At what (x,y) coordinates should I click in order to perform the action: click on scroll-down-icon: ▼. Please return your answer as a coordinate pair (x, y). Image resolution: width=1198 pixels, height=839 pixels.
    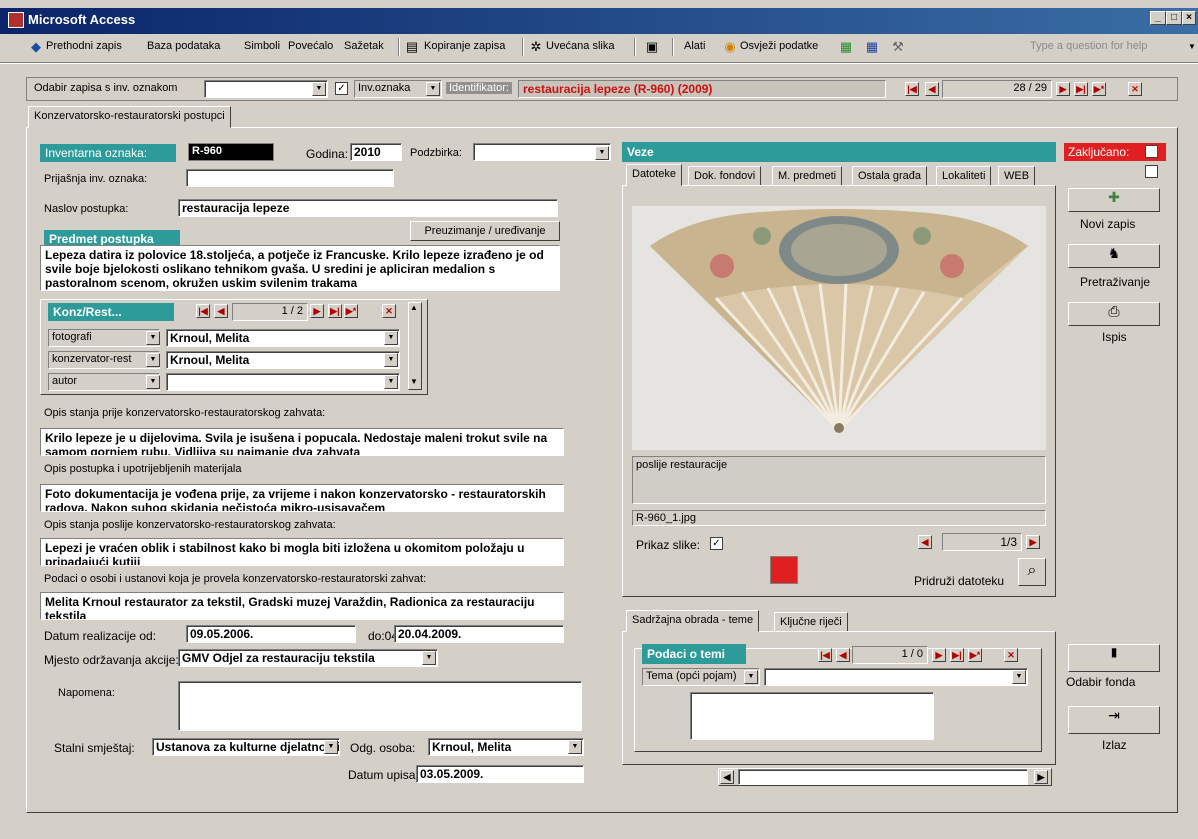
    Looking at the image, I should click on (414, 381).